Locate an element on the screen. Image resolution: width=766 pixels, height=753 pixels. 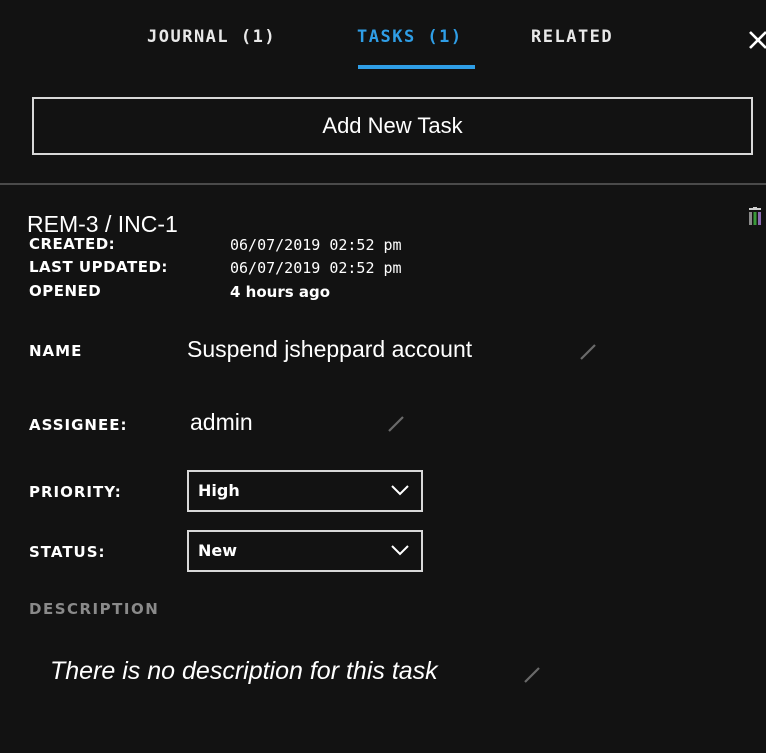
priority-select: High is located at coordinates (305, 491).